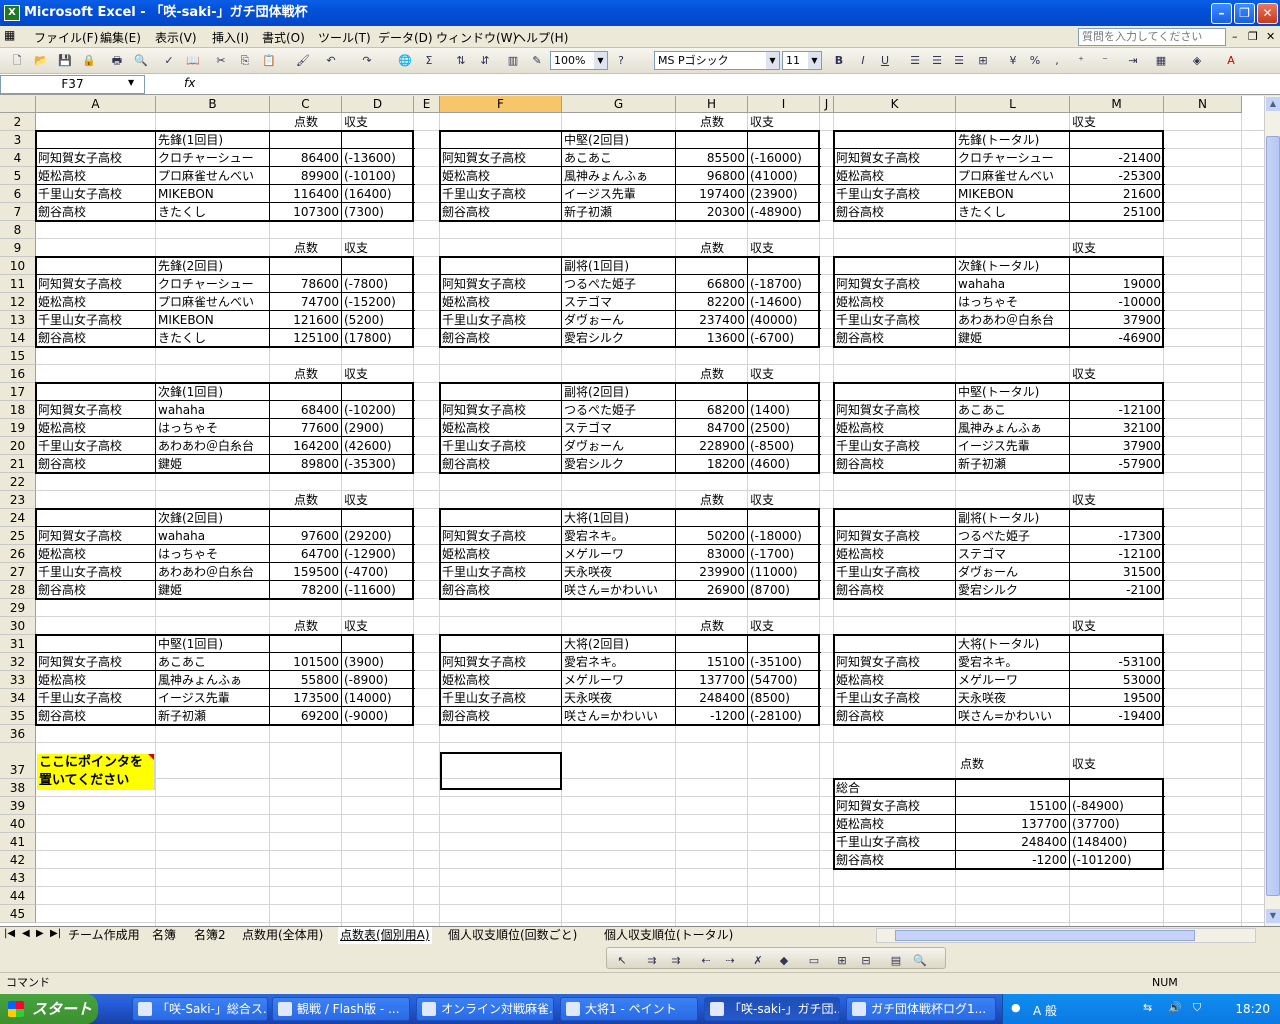  Describe the element at coordinates (18, 698) in the screenshot. I see `row-header-34: 34` at that location.